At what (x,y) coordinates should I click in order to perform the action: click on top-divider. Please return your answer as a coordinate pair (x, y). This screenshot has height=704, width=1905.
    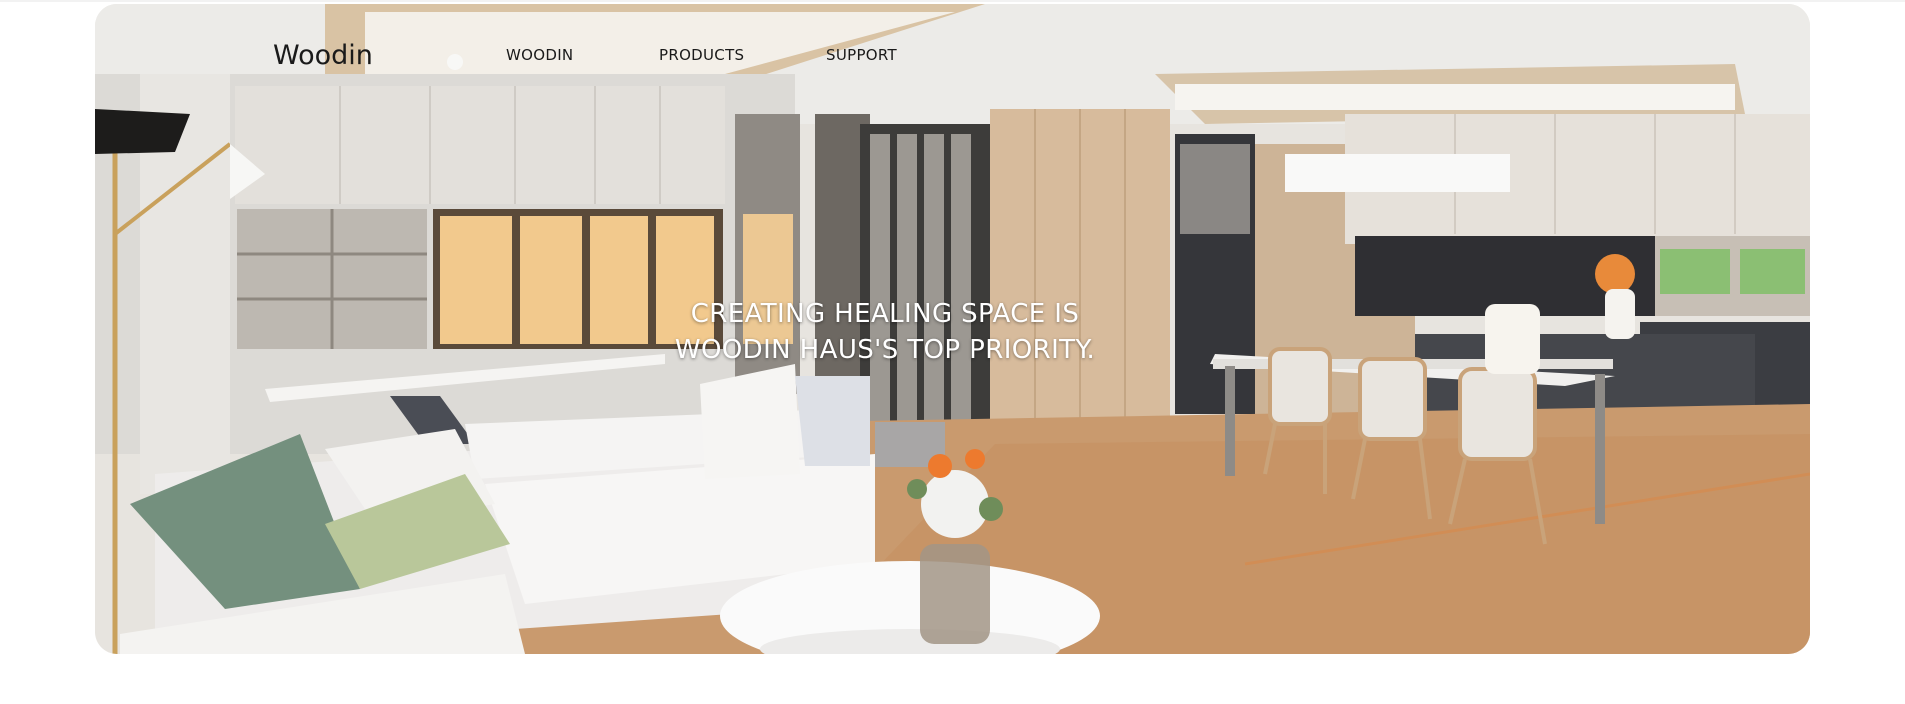
    Looking at the image, I should click on (952, 1).